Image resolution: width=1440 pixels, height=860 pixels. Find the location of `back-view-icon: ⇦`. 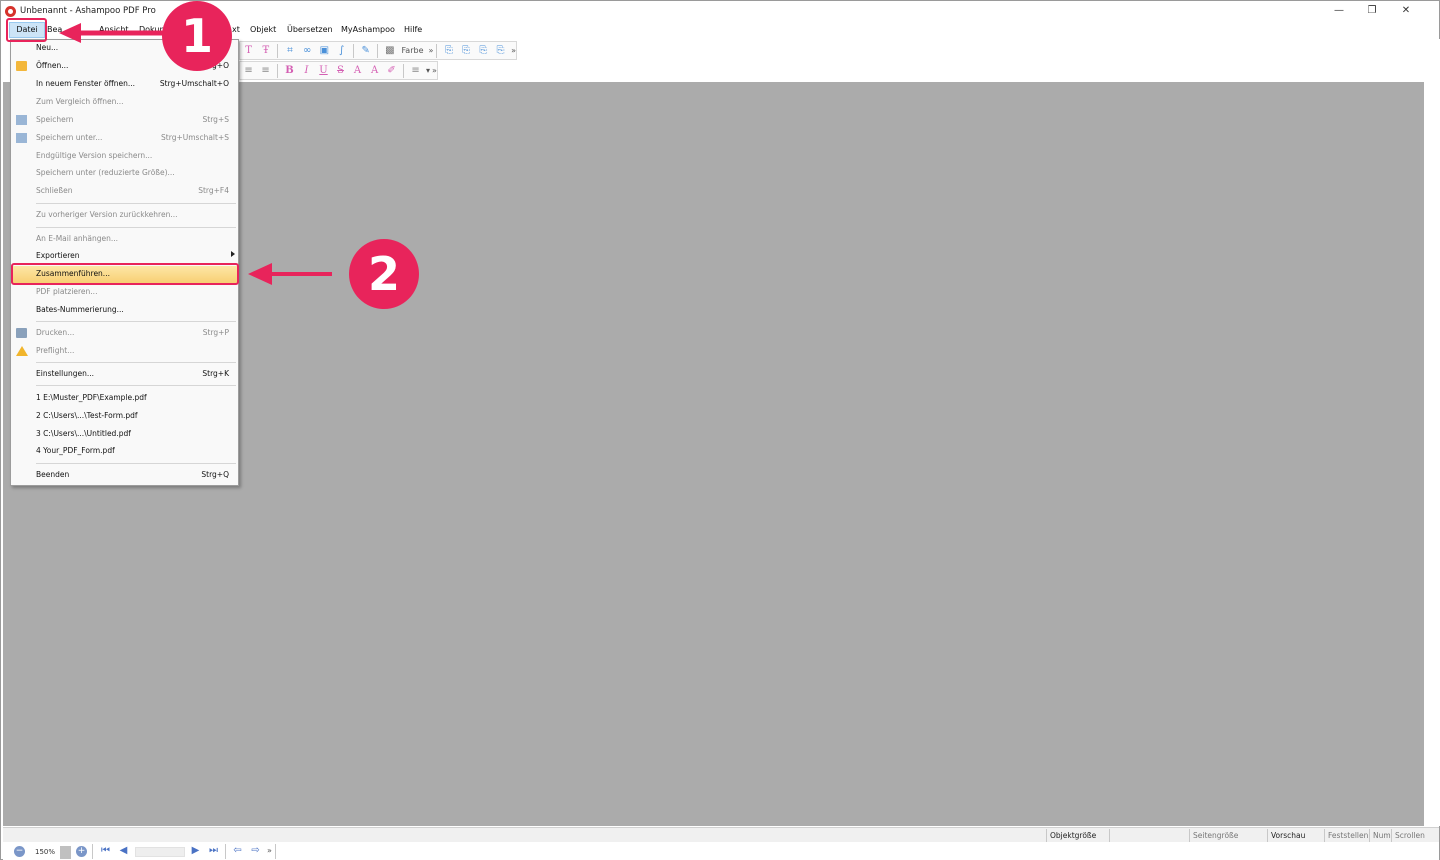

back-view-icon: ⇦ is located at coordinates (237, 850).